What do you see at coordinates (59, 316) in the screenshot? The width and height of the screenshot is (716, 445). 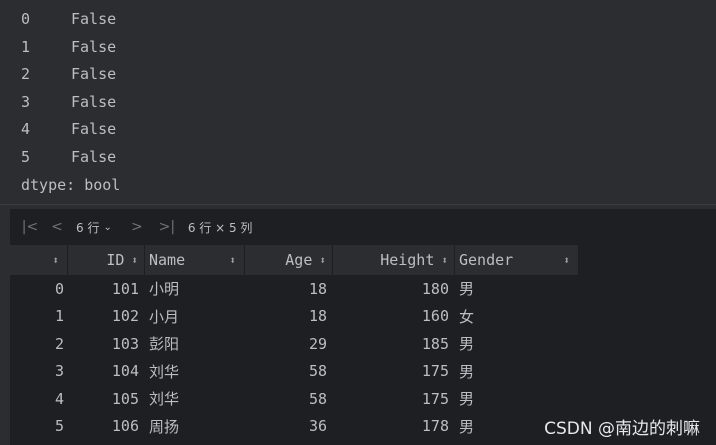 I see `row-index-cell: 1` at bounding box center [59, 316].